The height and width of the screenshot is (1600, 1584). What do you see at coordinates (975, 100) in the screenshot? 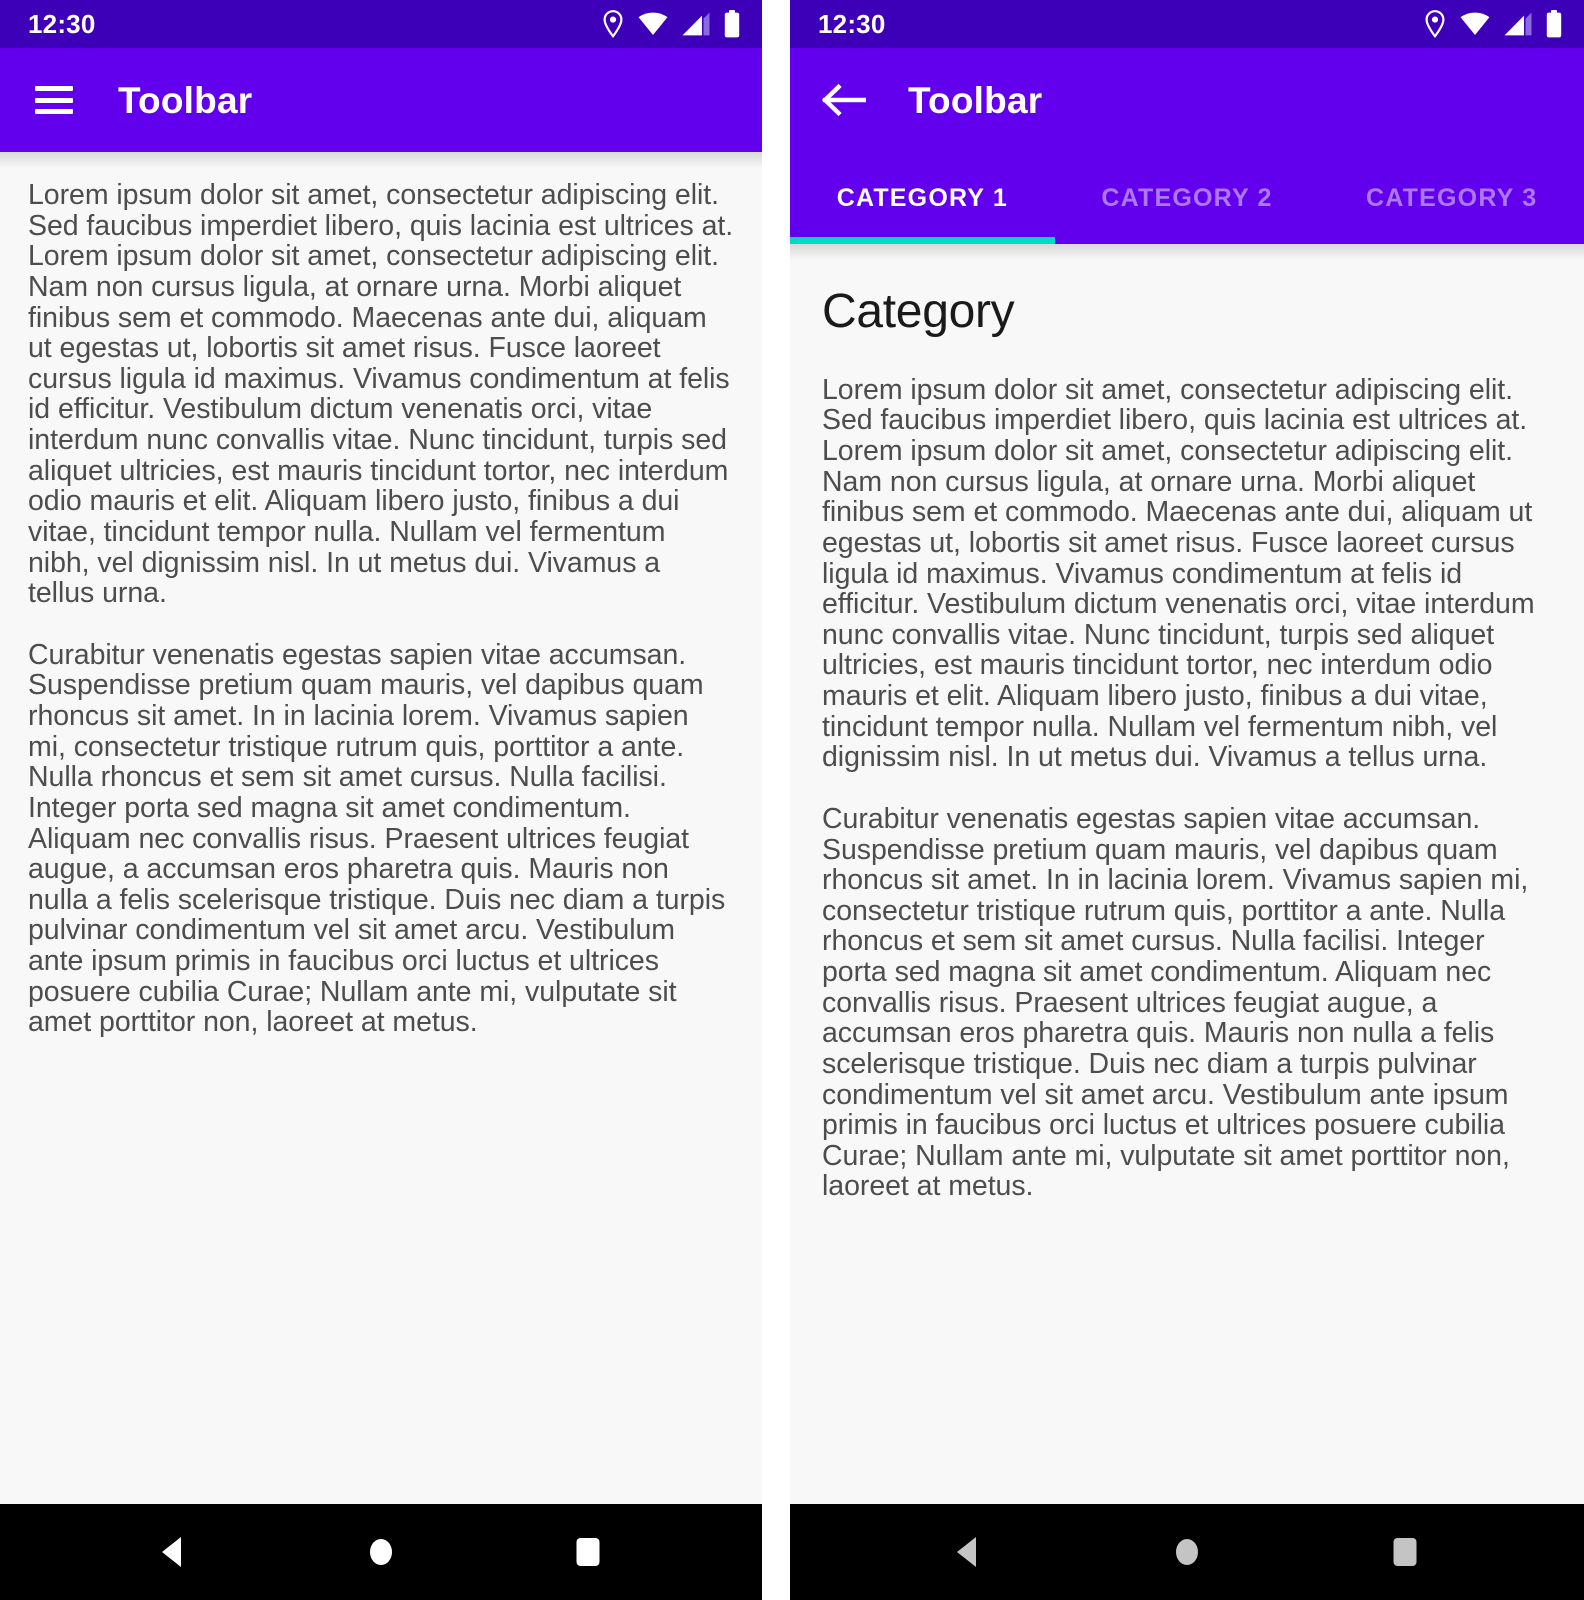
I see `right-toolbar-title: Toolbar` at bounding box center [975, 100].